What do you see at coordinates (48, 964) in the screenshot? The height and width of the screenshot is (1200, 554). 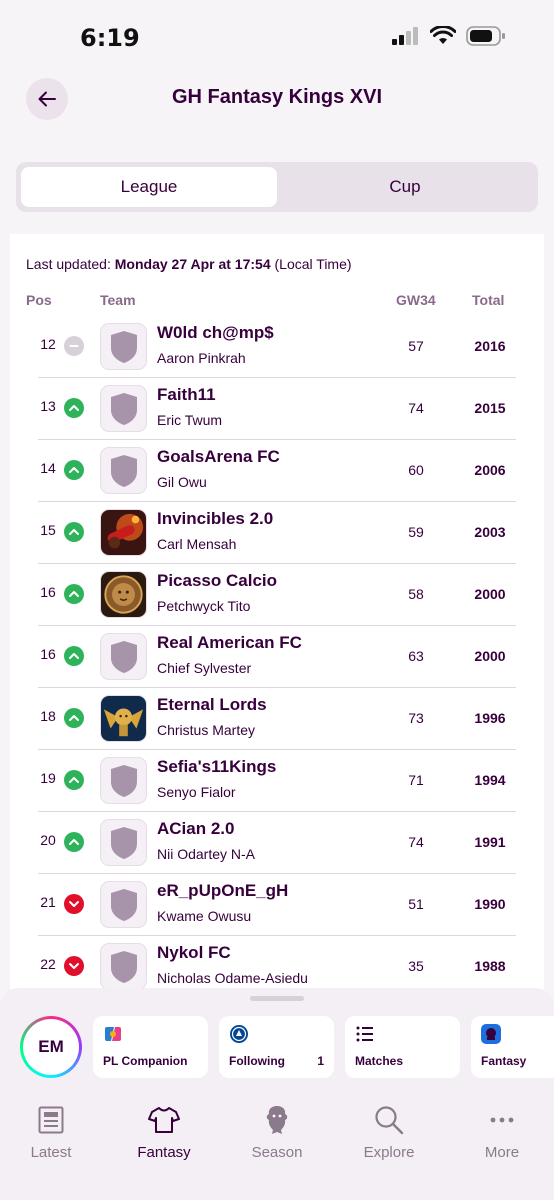 I see `position: 22` at bounding box center [48, 964].